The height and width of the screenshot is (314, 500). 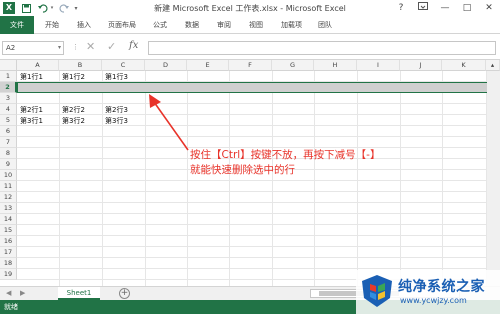 I want to click on instruction-annotation: 按住【Ctrl】按键不放，再按下减号【-】 就能快速删除选中的行, so click(x=285, y=163).